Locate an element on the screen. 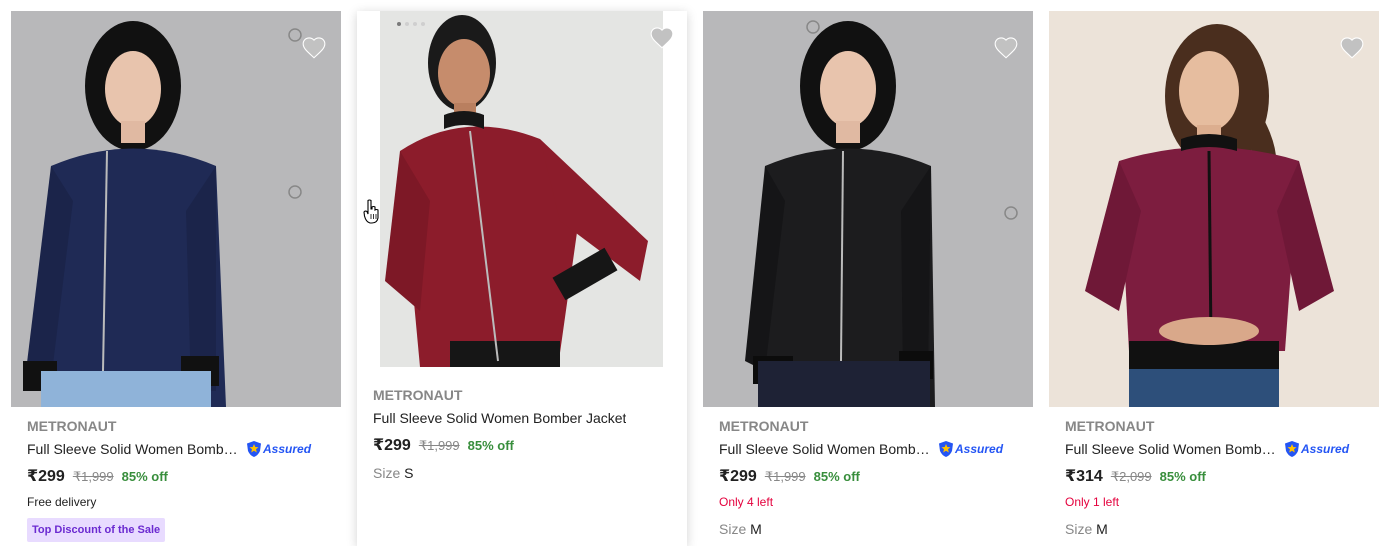 Image resolution: width=1389 pixels, height=546 pixels. original-price: ₹2,099 is located at coordinates (1131, 476).